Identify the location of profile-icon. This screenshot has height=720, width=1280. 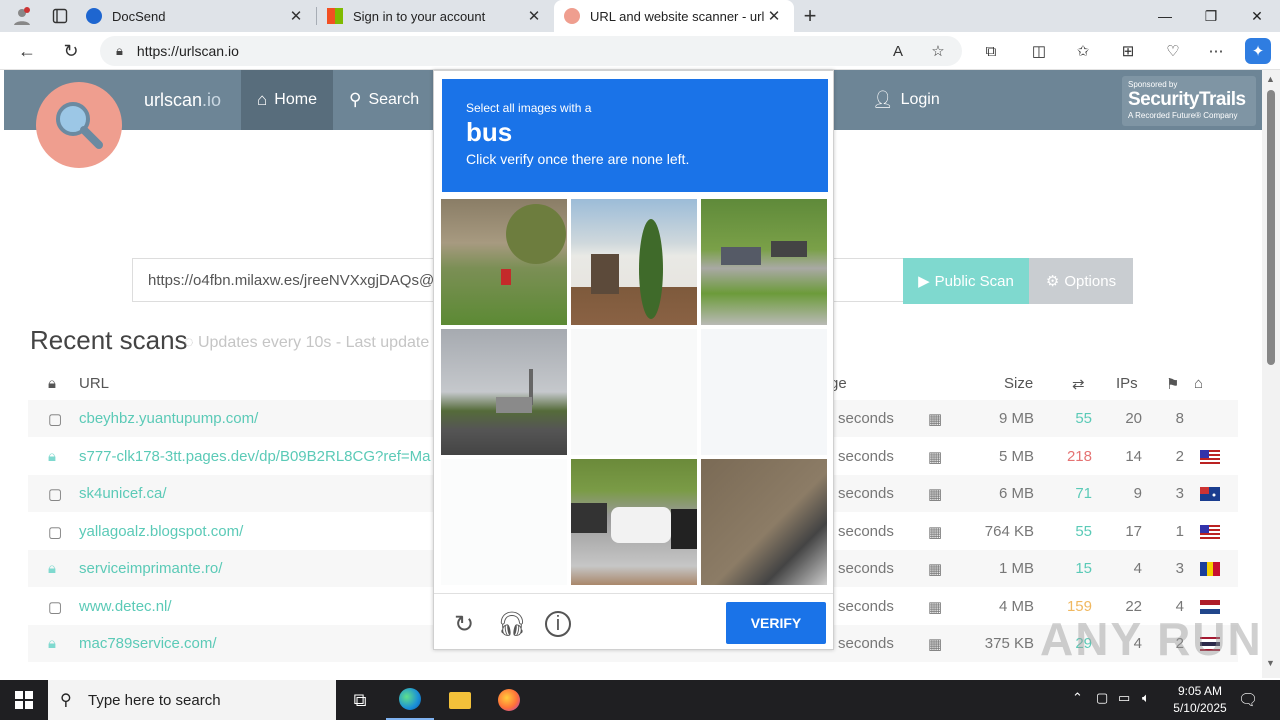
(22, 16).